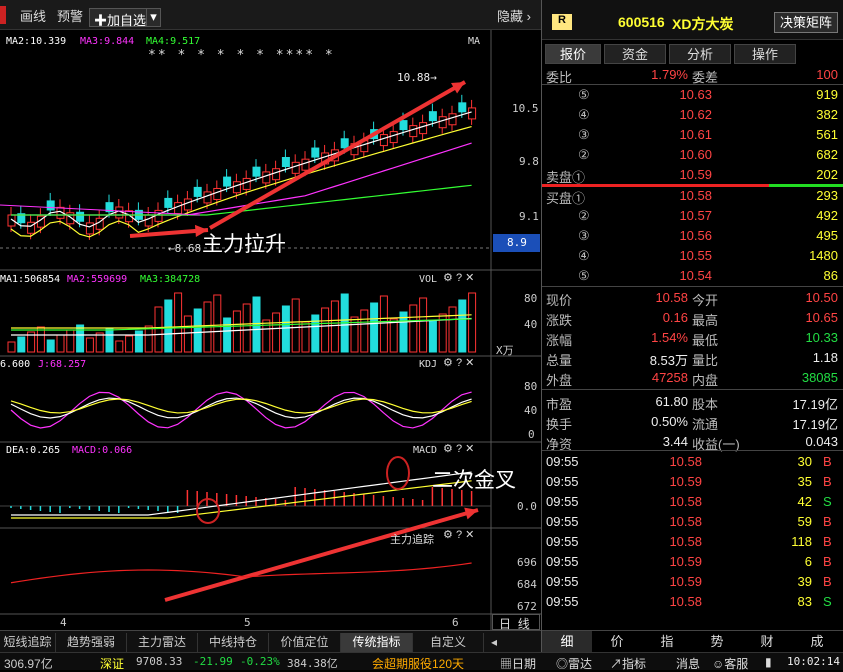  Describe the element at coordinates (768, 662) in the screenshot. I see `signal-icon: ▮` at that location.